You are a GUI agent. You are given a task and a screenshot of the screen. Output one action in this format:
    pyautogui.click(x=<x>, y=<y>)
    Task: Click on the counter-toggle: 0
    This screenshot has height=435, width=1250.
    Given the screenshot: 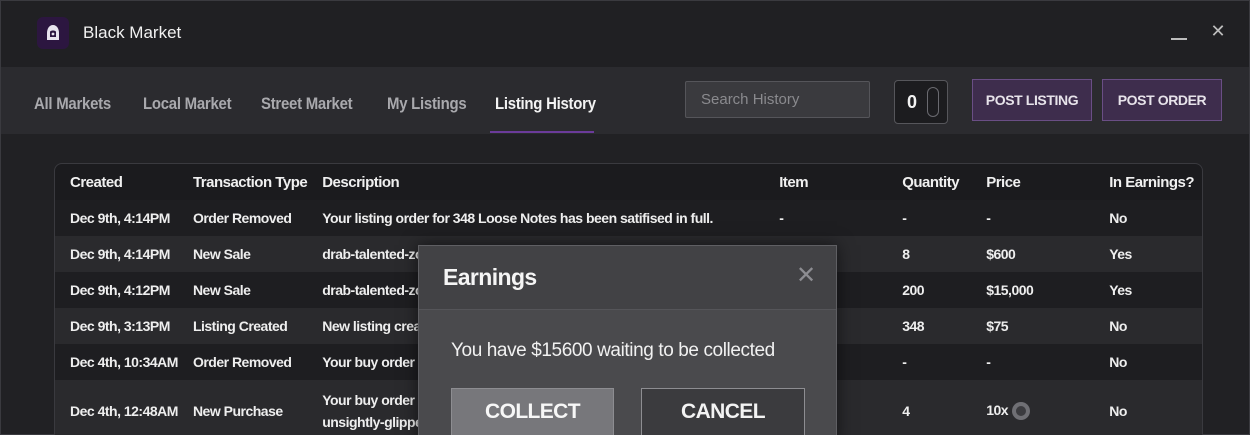 What is the action you would take?
    pyautogui.click(x=921, y=102)
    